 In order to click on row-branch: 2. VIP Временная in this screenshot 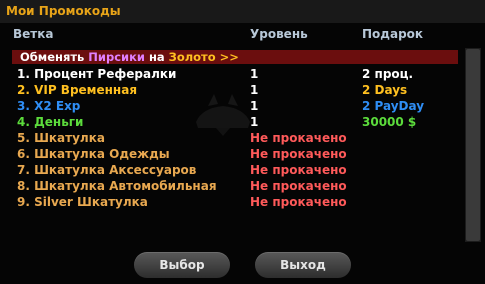, I will do `click(77, 90)`.